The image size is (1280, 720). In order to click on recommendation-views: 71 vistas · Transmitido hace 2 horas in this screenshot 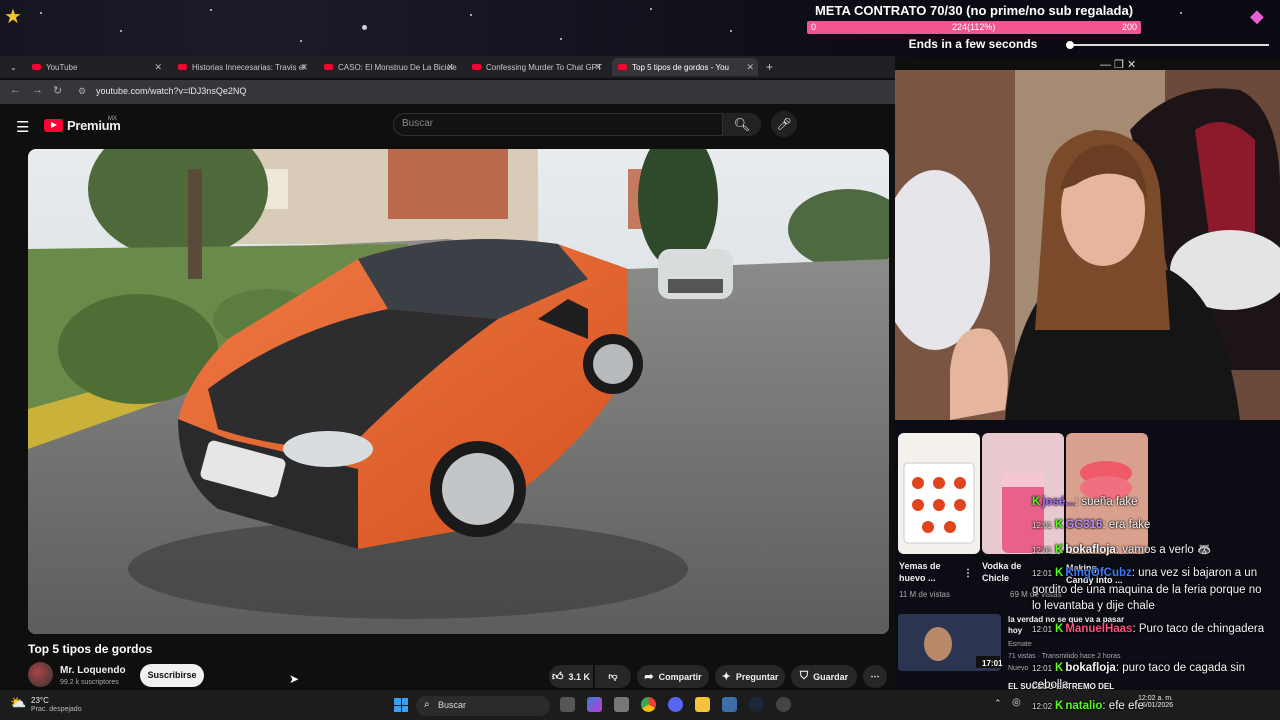, I will do `click(1064, 656)`.